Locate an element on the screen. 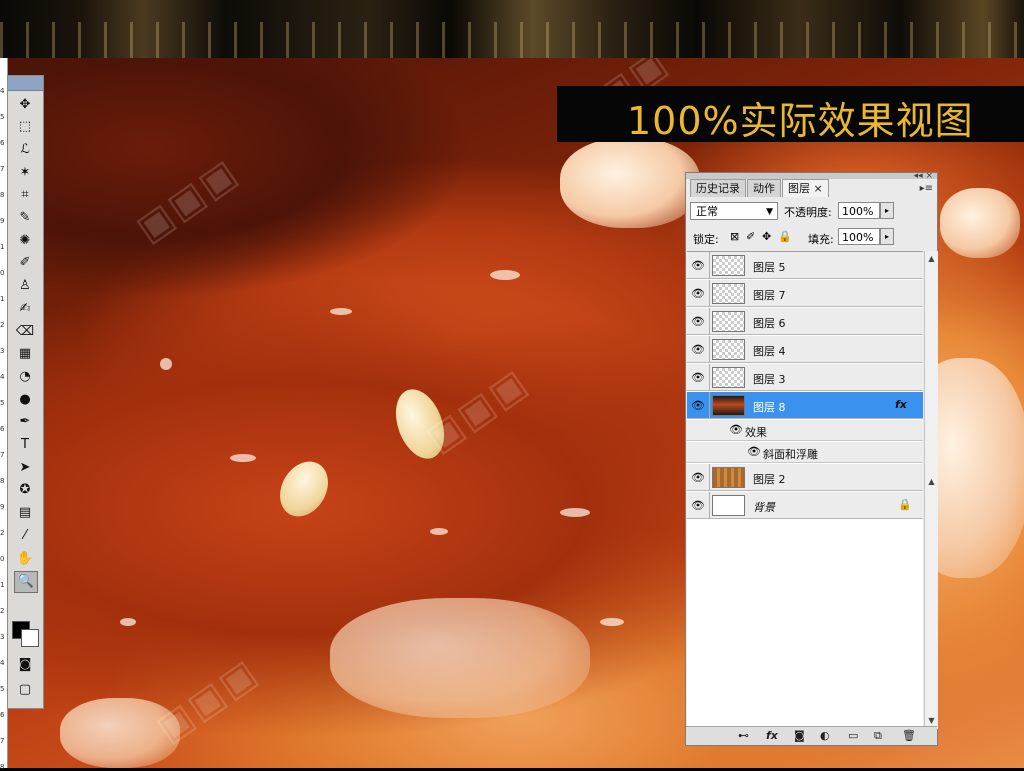 The width and height of the screenshot is (1024, 771). fill-label: 填充: is located at coordinates (821, 239).